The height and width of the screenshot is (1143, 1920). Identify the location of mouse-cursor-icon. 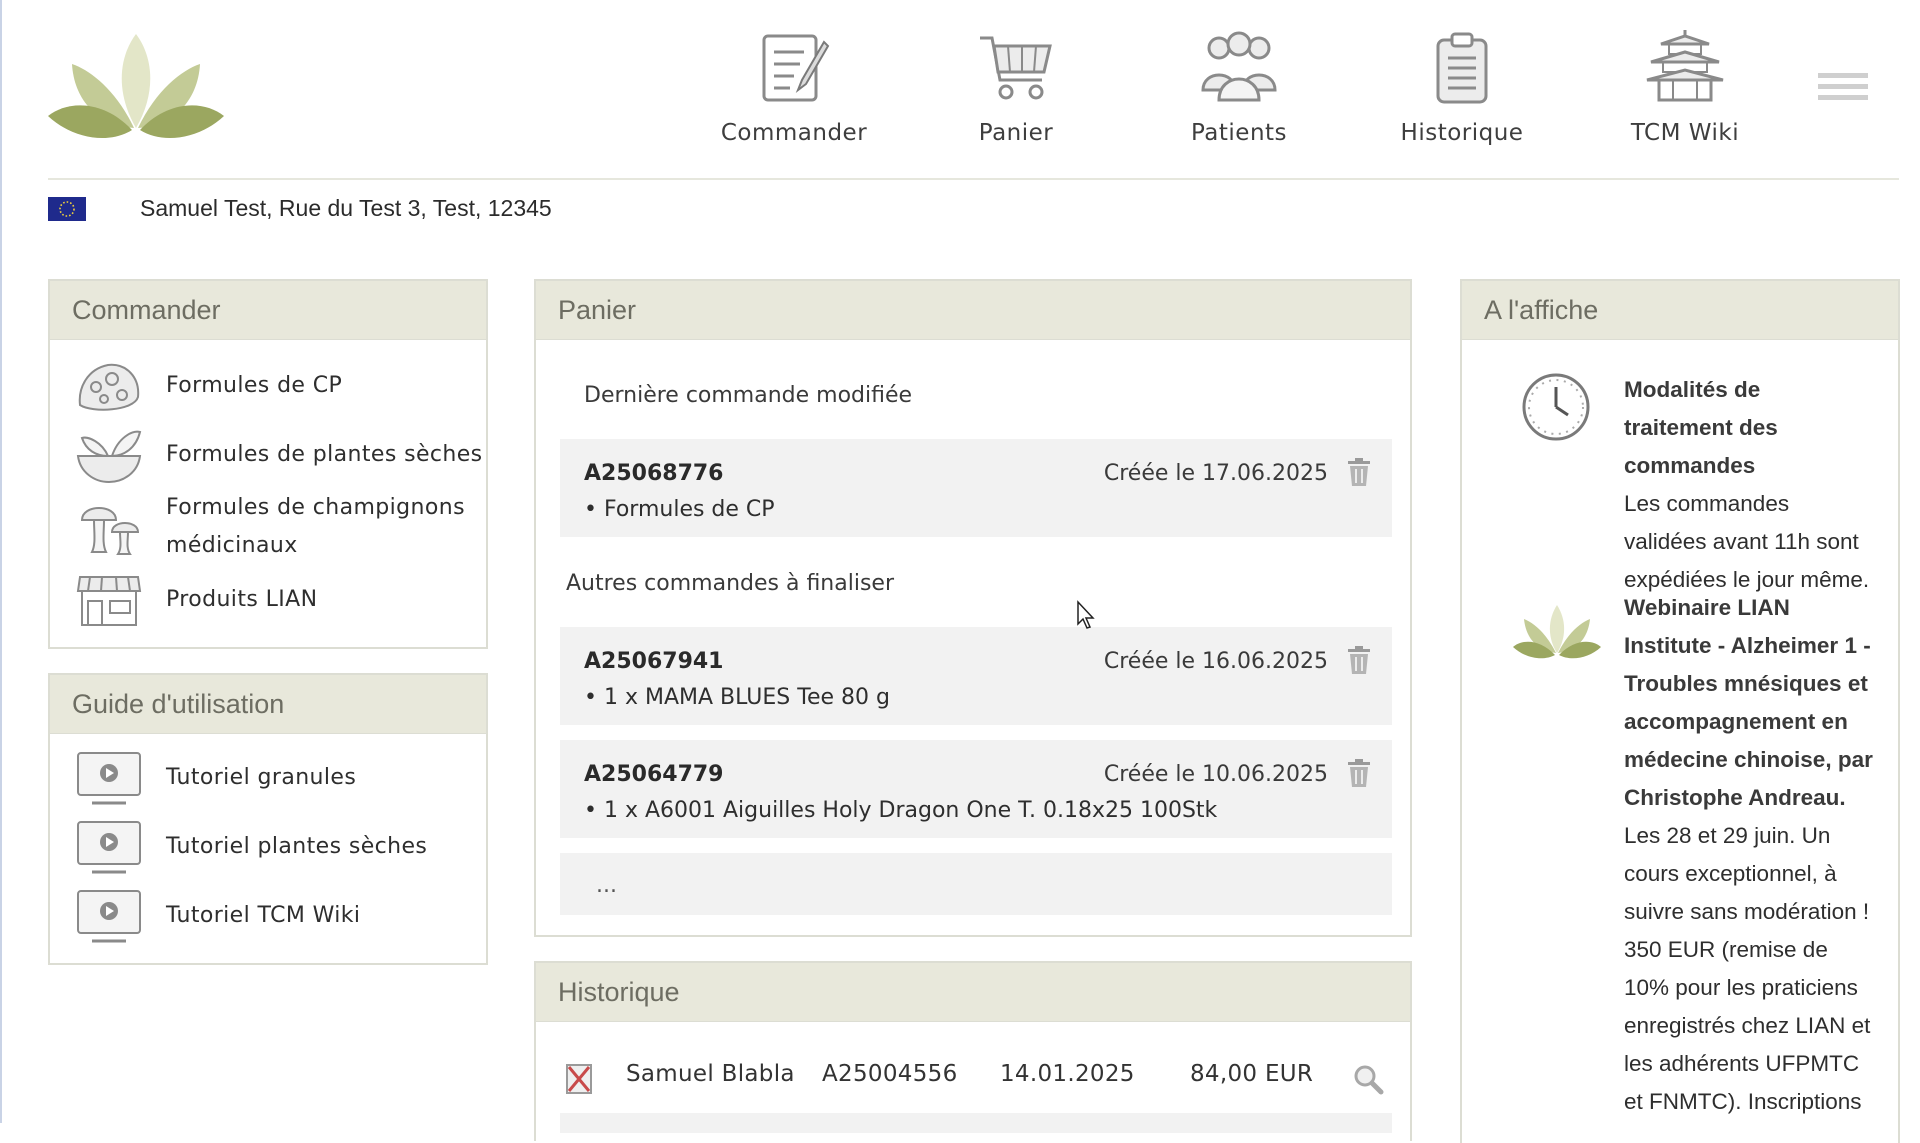
(1086, 614).